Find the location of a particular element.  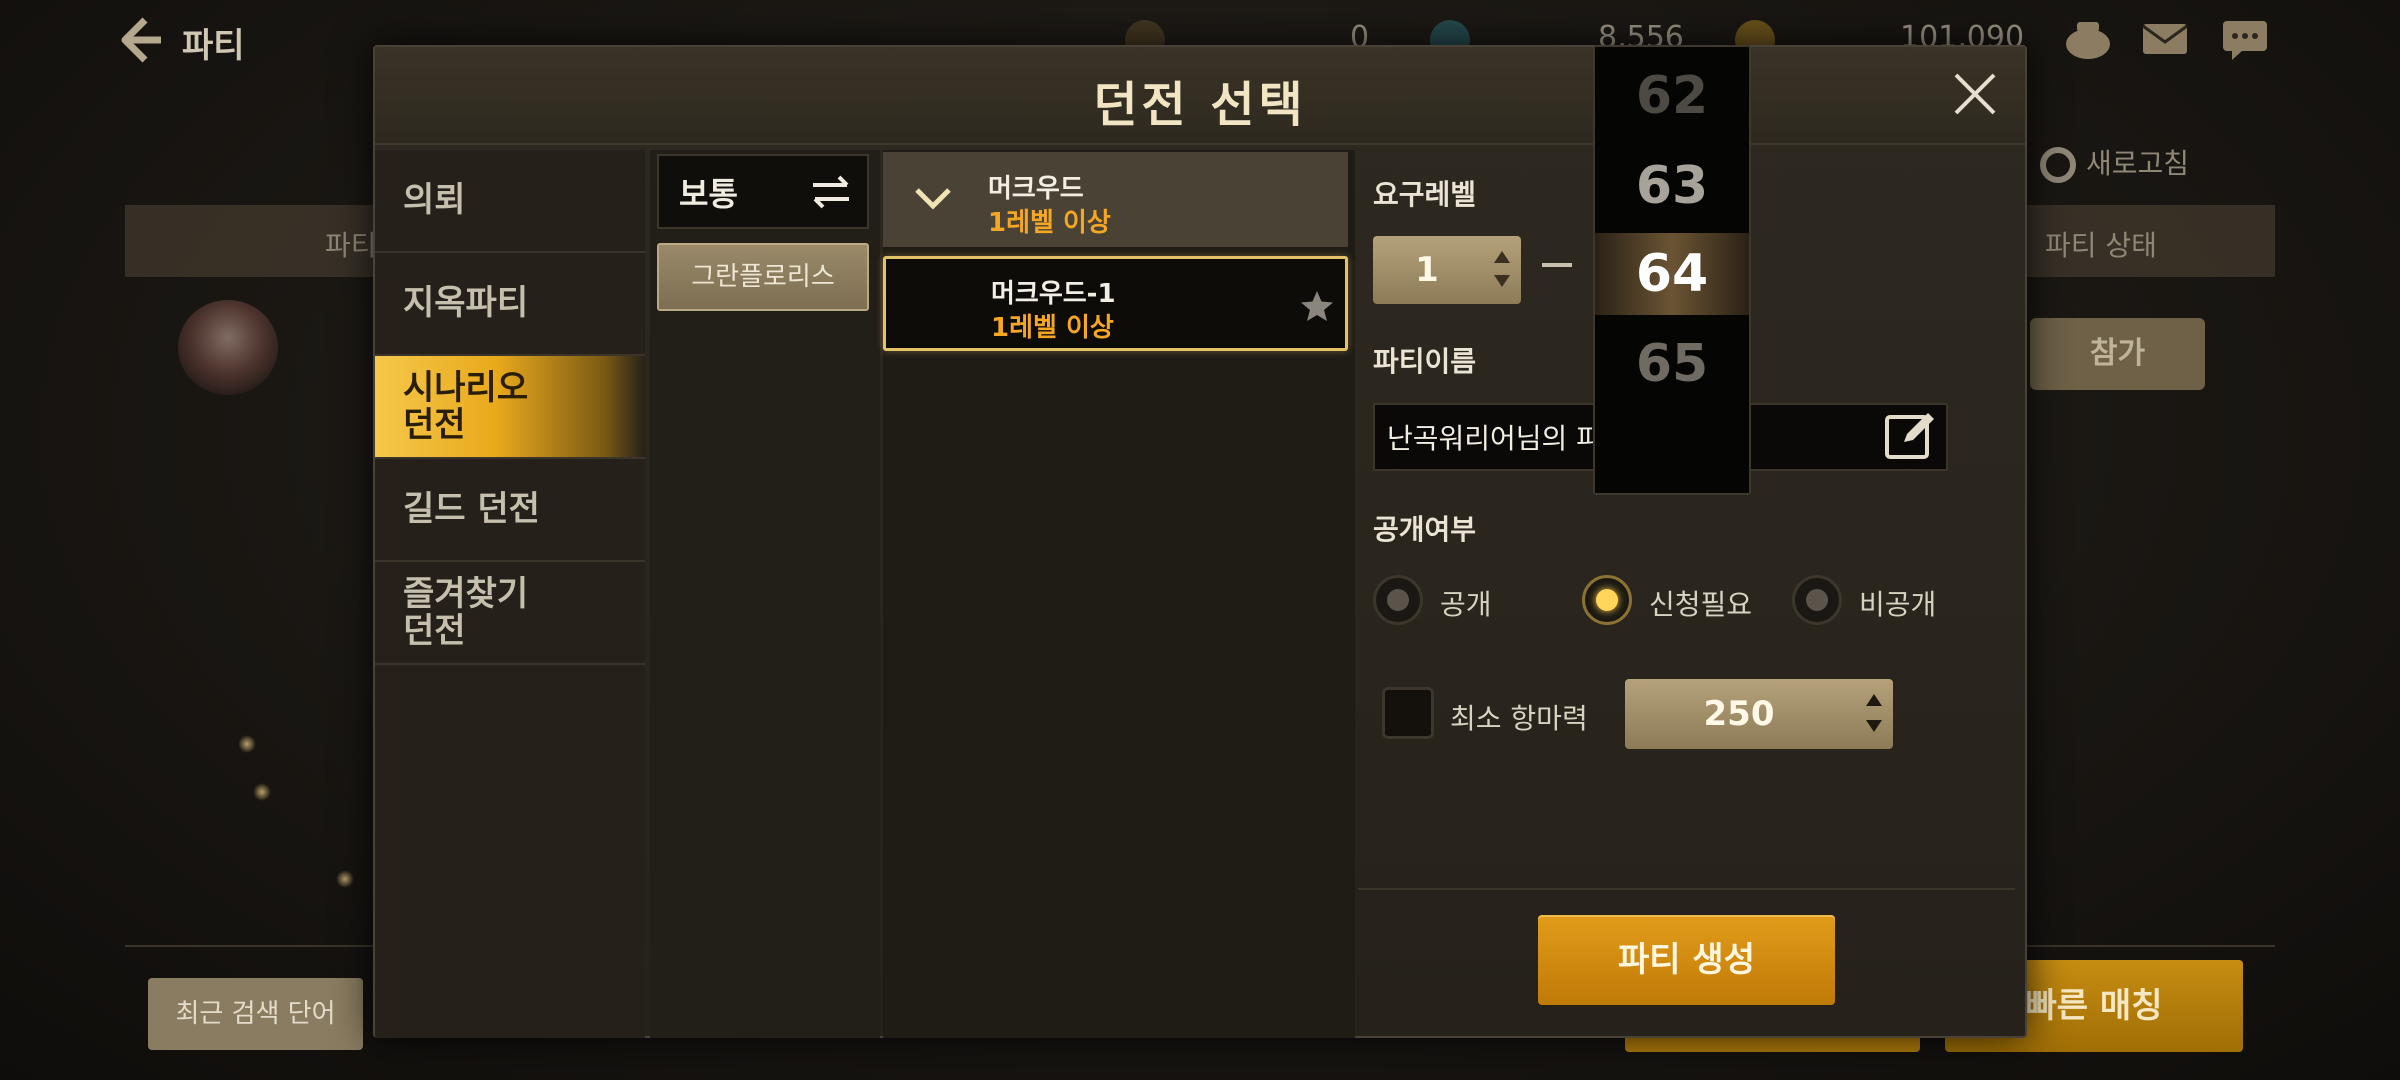

category-label: 길드 던전 is located at coordinates (471, 509).